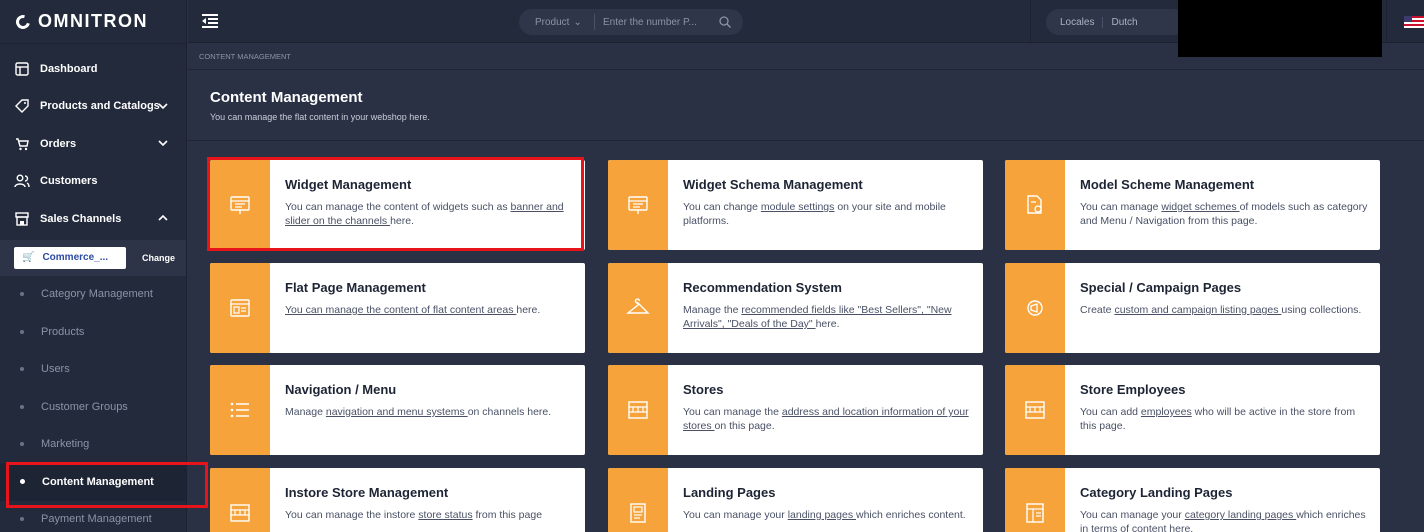  Describe the element at coordinates (1124, 22) in the screenshot. I see `locale-value: Dutch` at that location.